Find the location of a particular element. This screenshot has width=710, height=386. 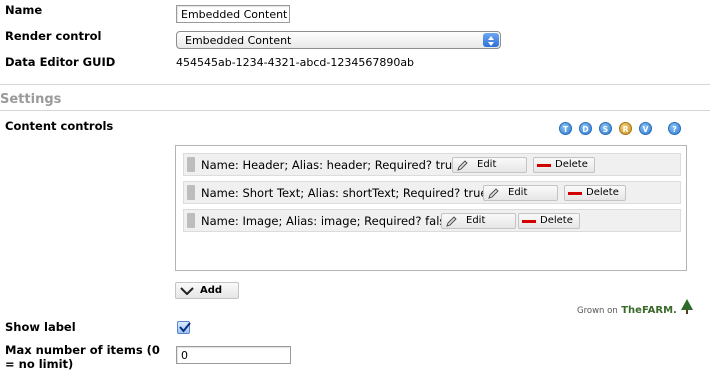

name-label: Name is located at coordinates (24, 10).